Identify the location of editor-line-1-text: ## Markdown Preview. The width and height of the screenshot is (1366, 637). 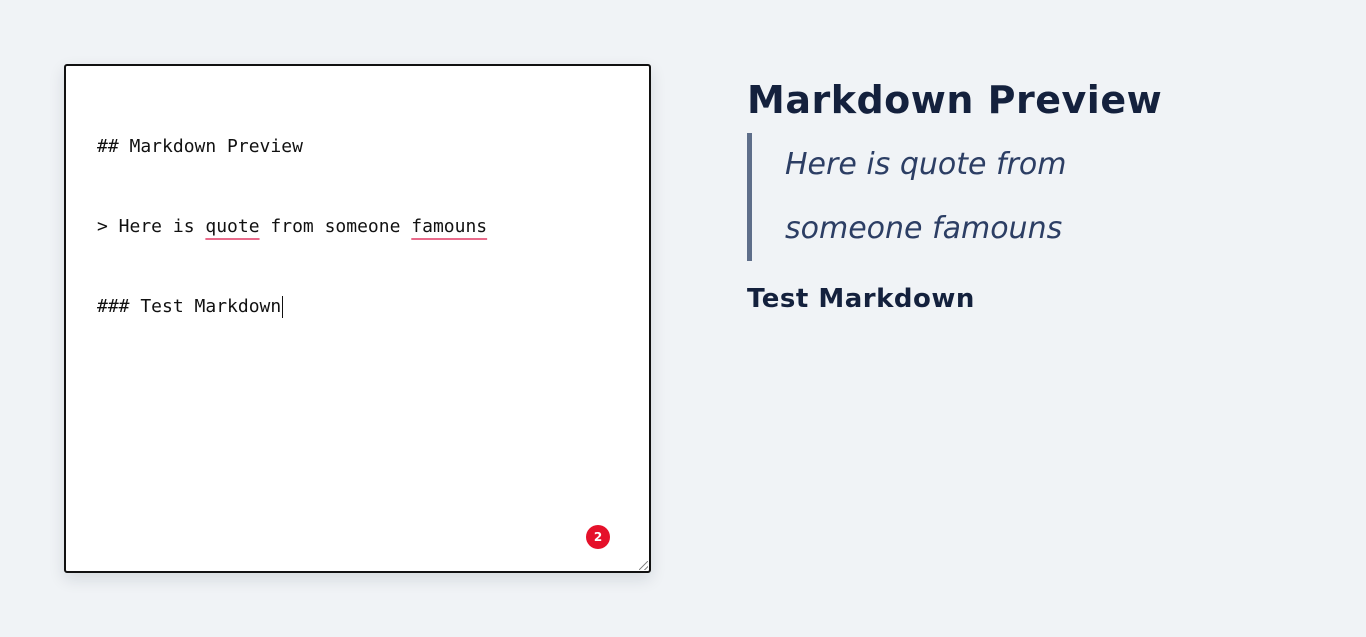
(200, 146).